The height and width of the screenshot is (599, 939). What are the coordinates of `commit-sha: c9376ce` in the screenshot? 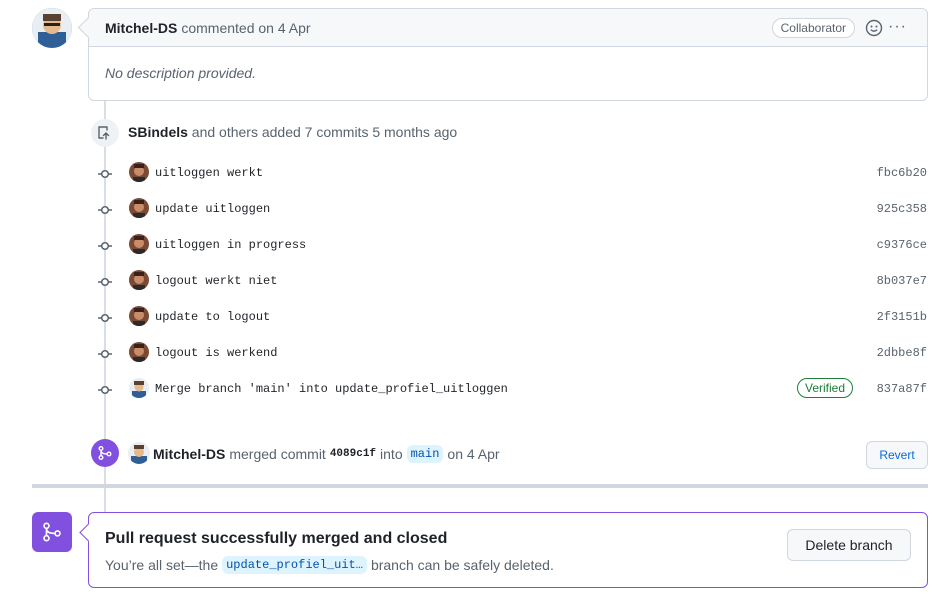 It's located at (902, 245).